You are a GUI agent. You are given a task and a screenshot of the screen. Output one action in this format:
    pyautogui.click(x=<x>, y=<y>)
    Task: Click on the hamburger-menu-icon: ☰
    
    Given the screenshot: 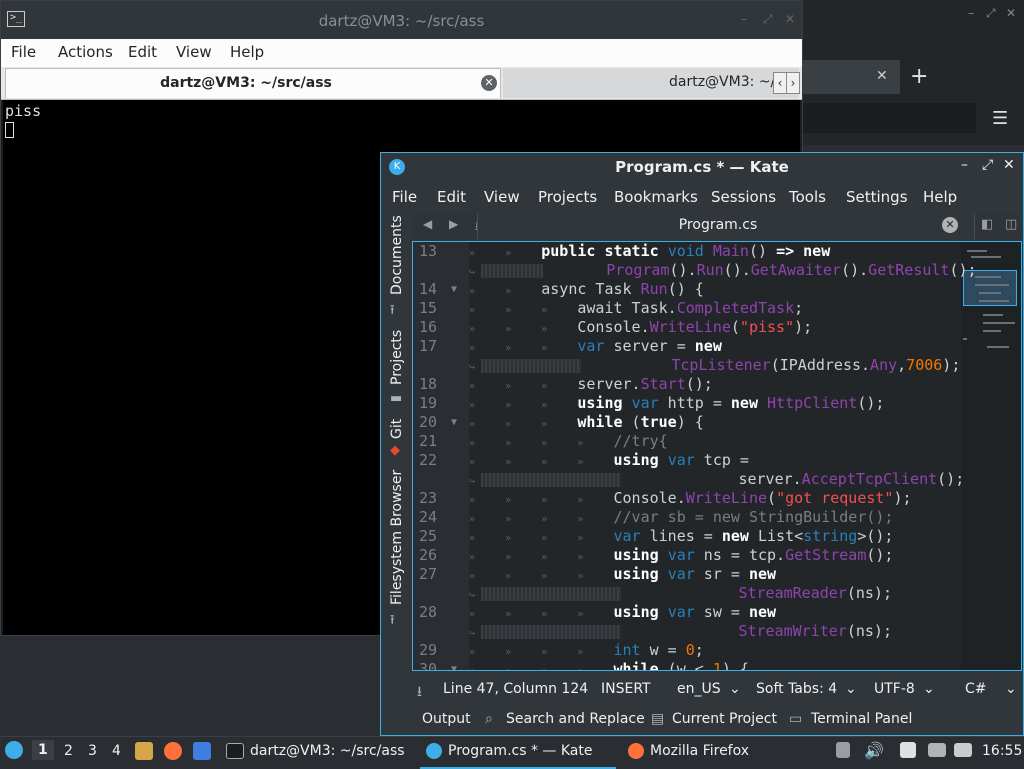 What is the action you would take?
    pyautogui.click(x=1000, y=118)
    